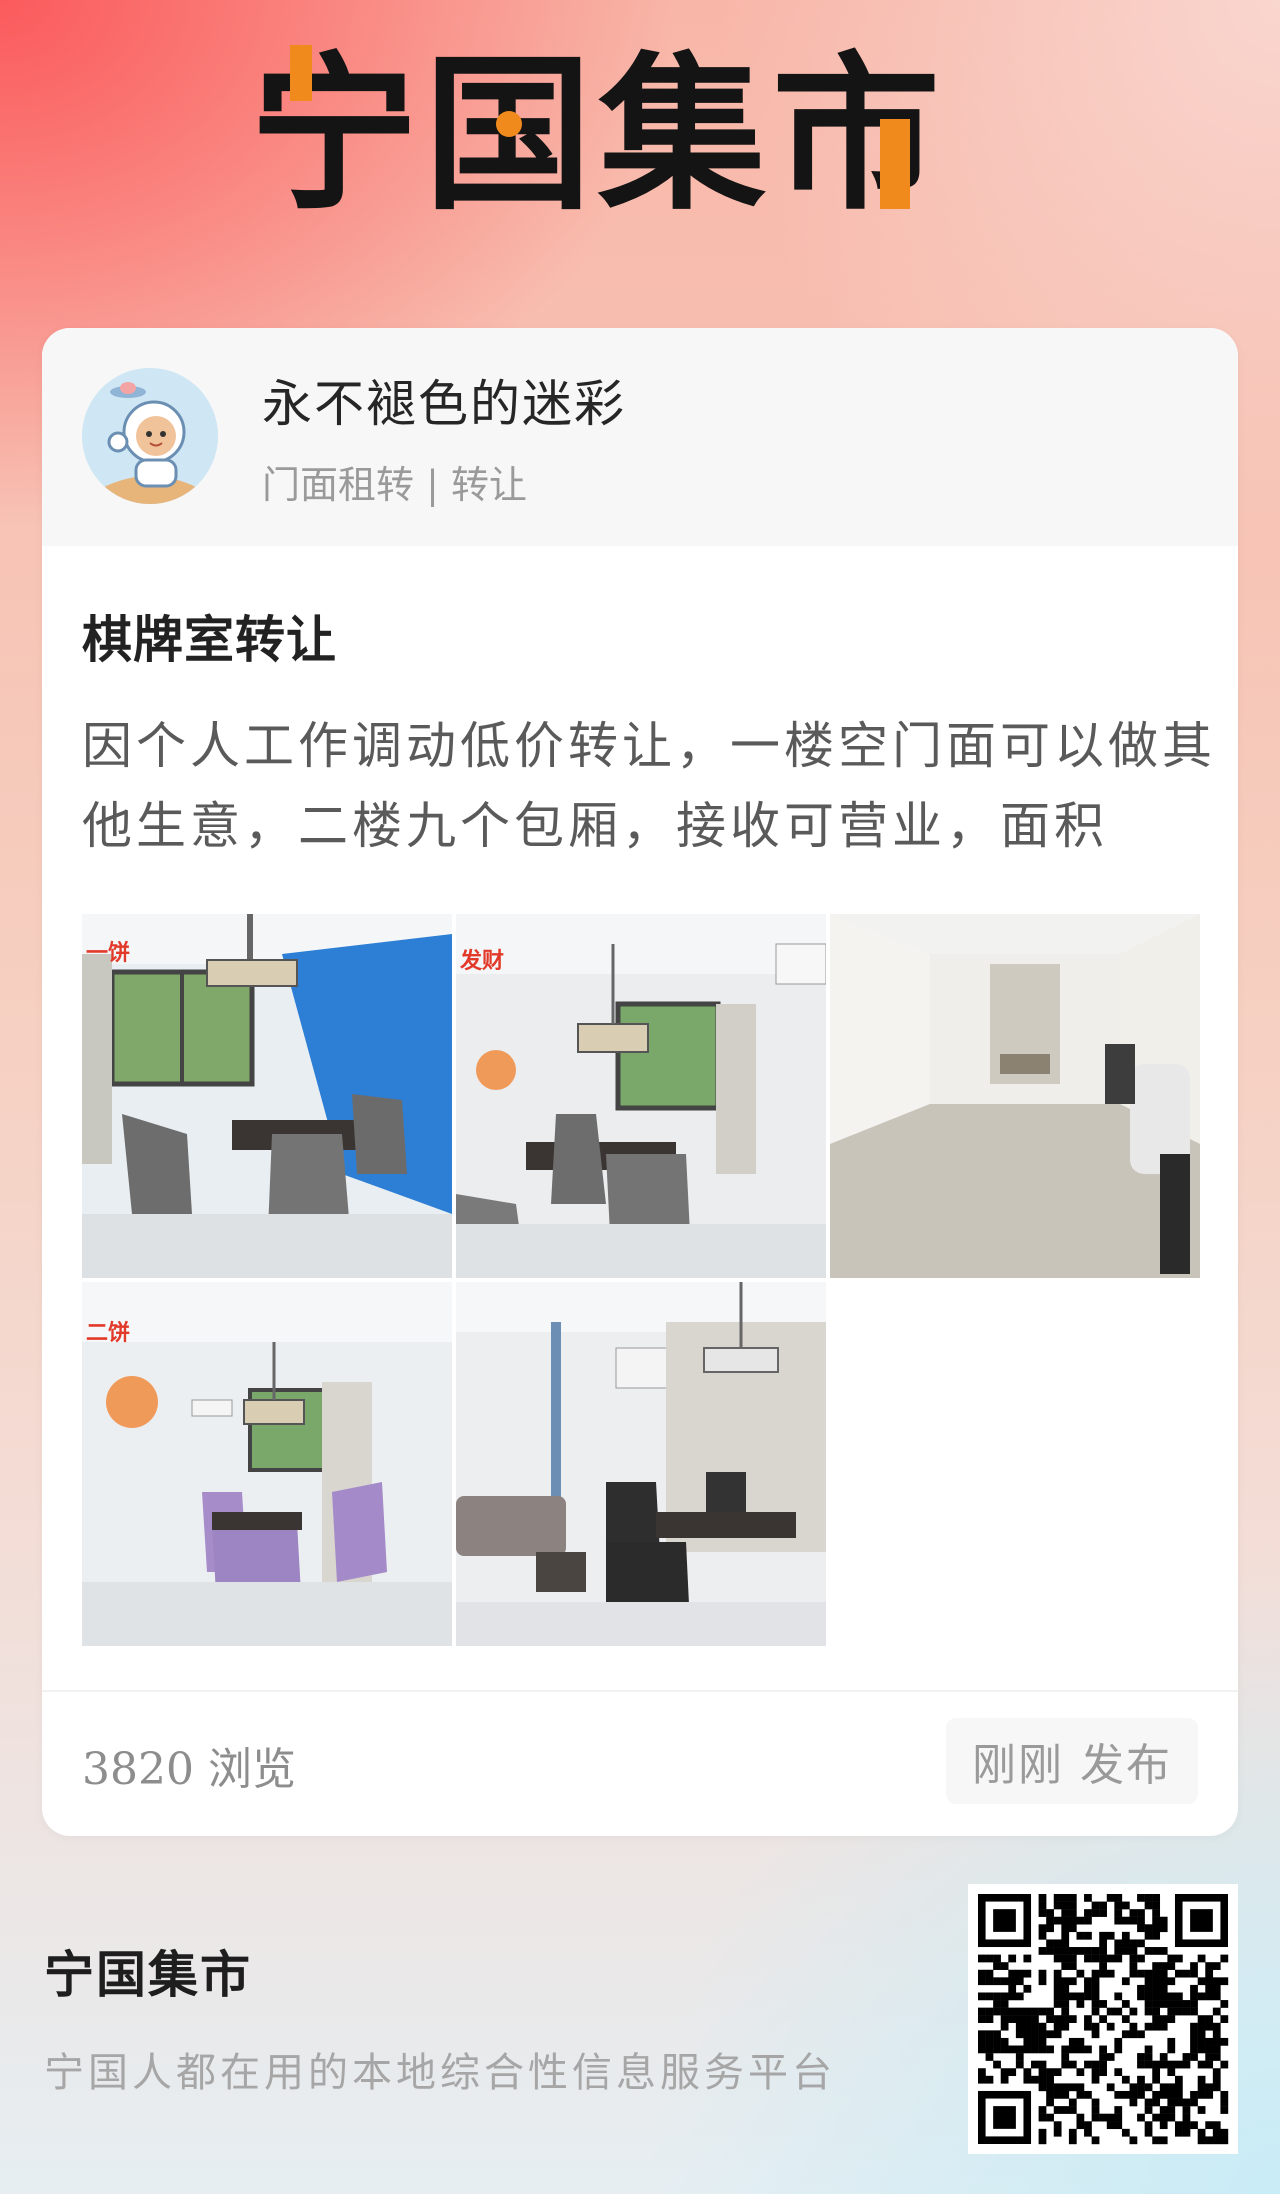  Describe the element at coordinates (509, 124) in the screenshot. I see `logo-accent-dot` at that location.